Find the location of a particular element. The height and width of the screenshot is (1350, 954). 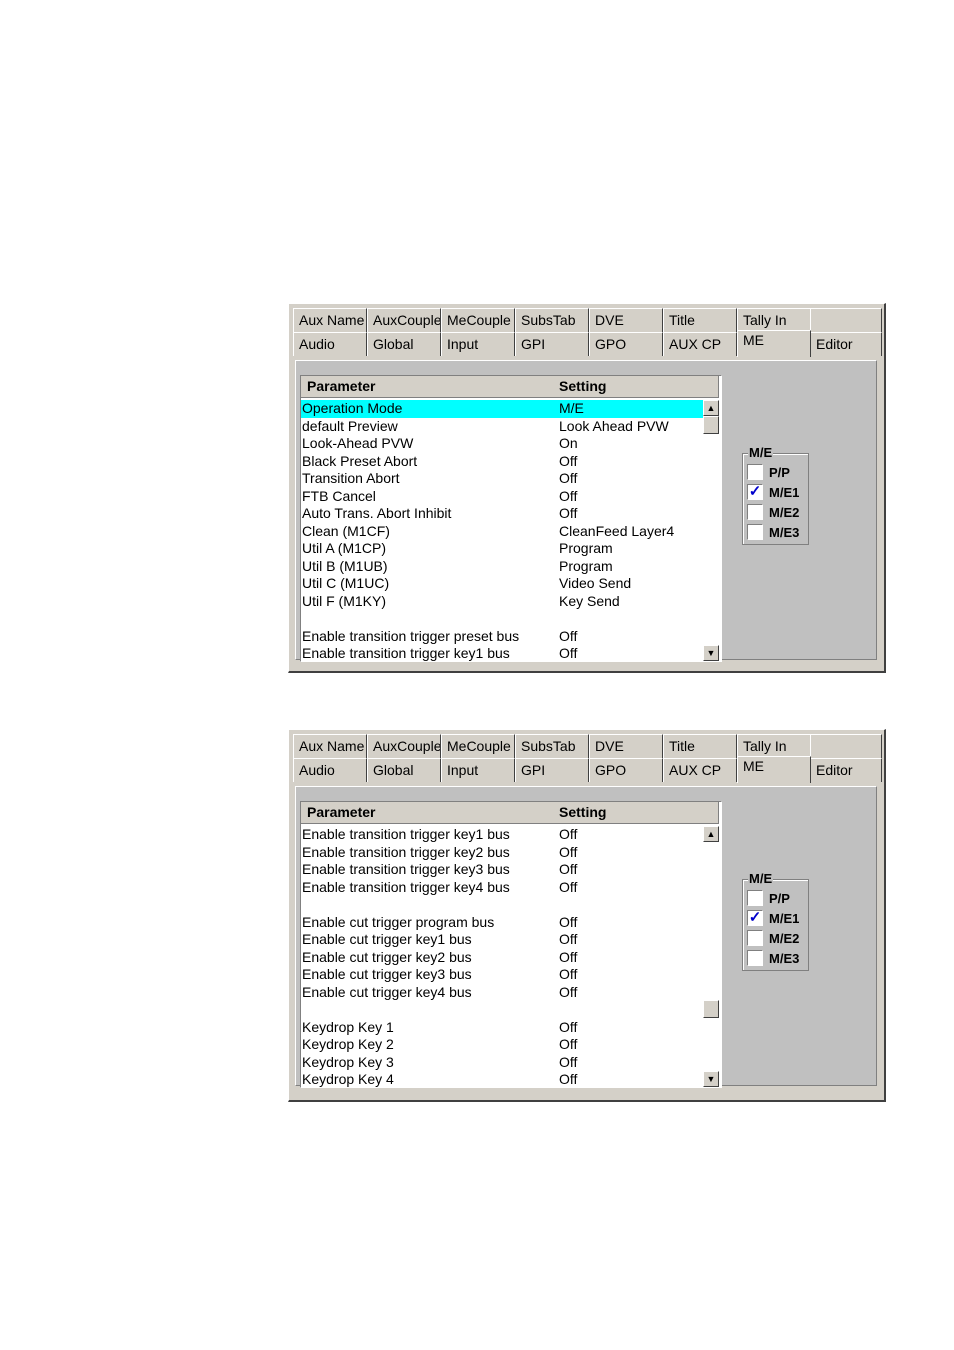

list-row: Enable cut trigger key3 bus Off is located at coordinates (502, 975).